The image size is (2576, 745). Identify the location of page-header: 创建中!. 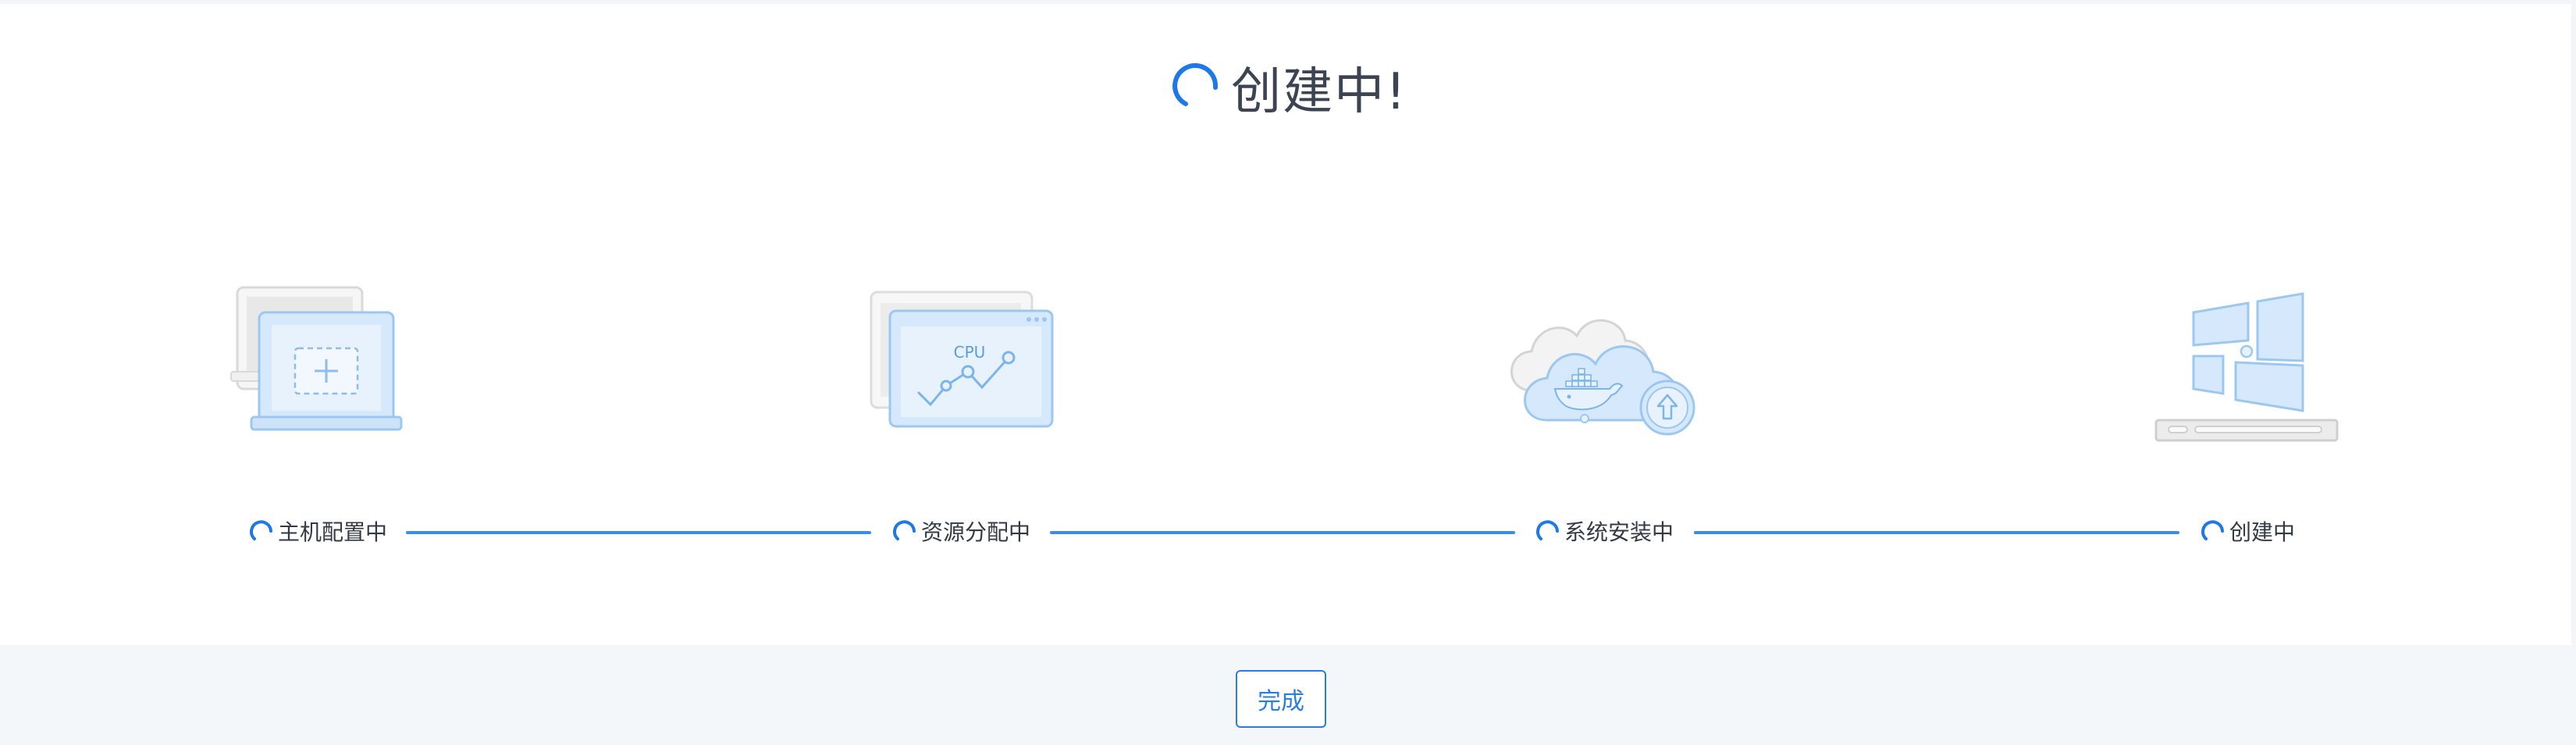
(1288, 87).